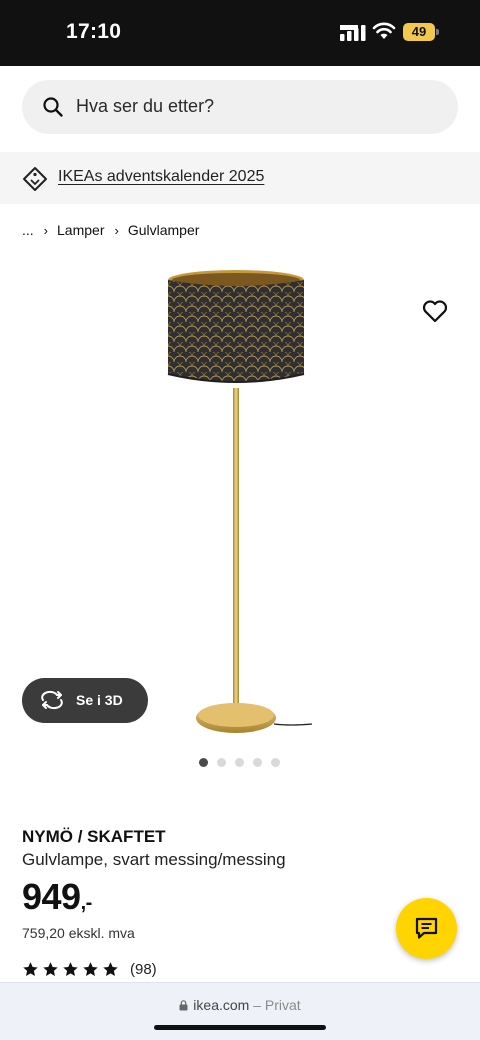  I want to click on breadcrumb: ... › Lamper › Gulvlamper, so click(110, 230).